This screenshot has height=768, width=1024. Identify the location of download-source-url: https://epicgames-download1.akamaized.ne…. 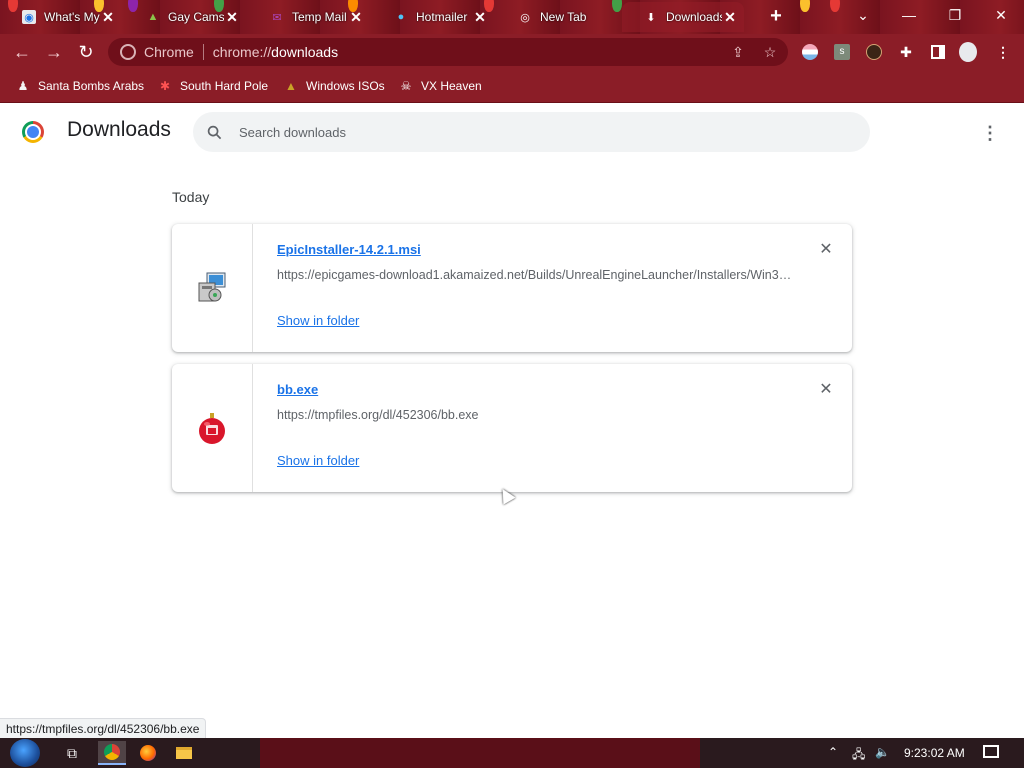
(537, 275).